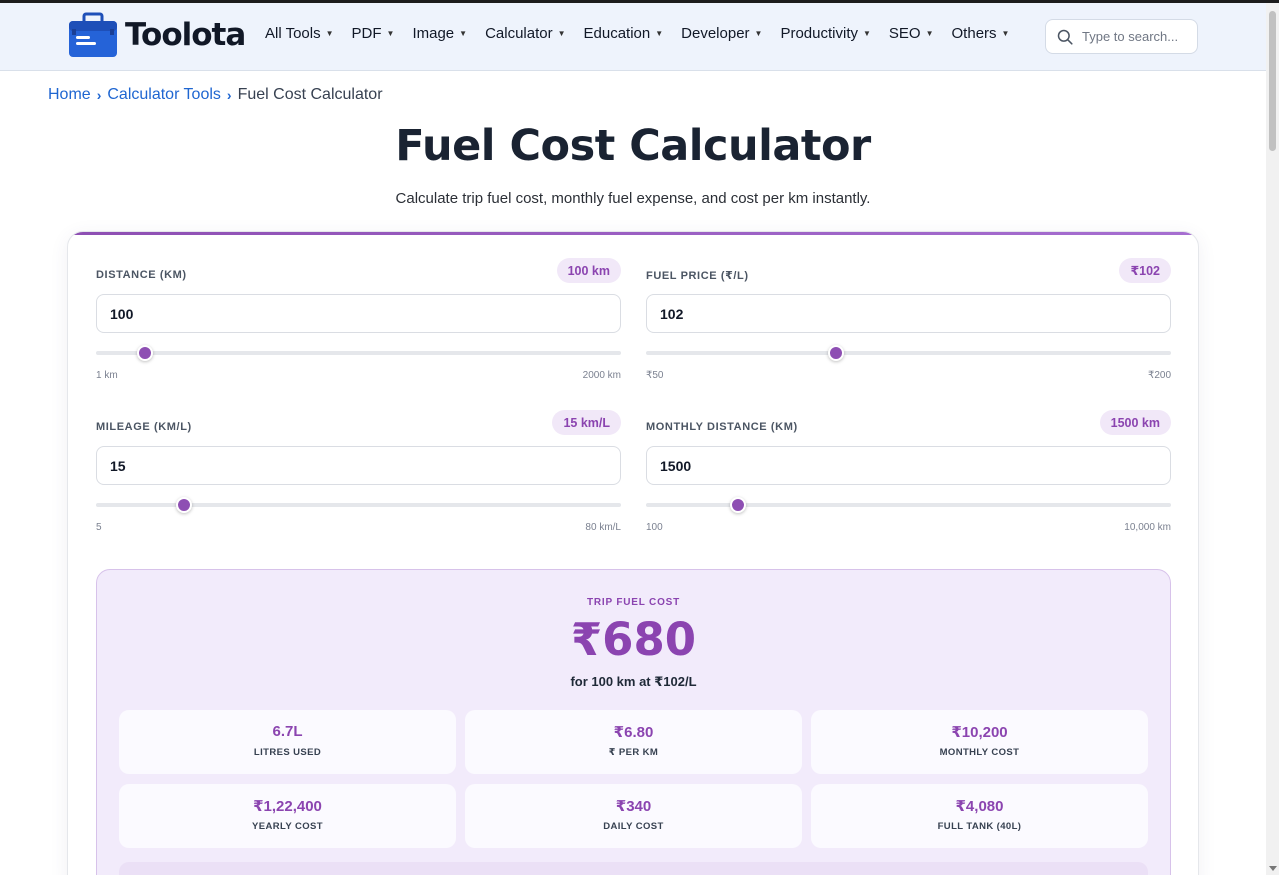 This screenshot has width=1279, height=875. Describe the element at coordinates (184, 505) in the screenshot. I see `mileage-slider-thumb` at that location.